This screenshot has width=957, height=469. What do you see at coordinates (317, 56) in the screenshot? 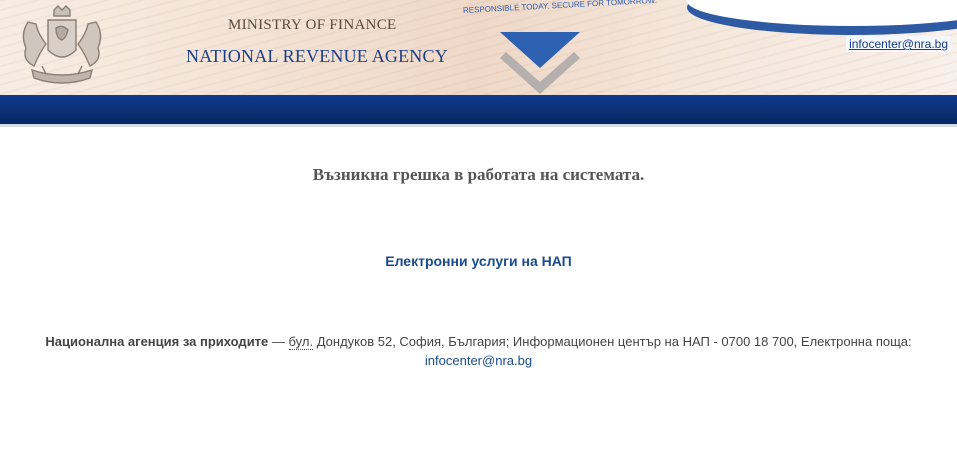
I see `agency-title: NATIONAL REVENUE AGENCY` at bounding box center [317, 56].